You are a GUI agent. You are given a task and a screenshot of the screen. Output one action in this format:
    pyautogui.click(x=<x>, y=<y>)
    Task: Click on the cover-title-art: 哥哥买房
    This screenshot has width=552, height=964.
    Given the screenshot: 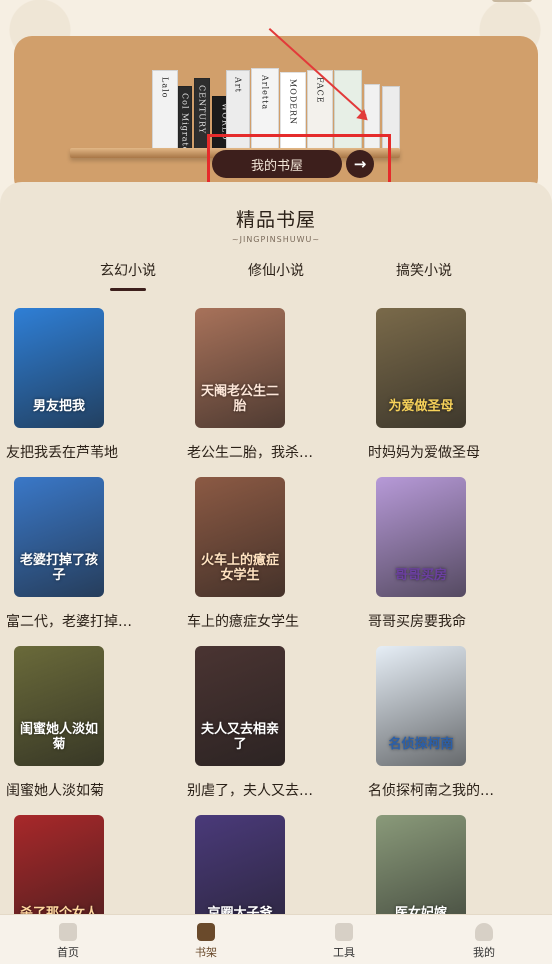 What is the action you would take?
    pyautogui.click(x=420, y=575)
    